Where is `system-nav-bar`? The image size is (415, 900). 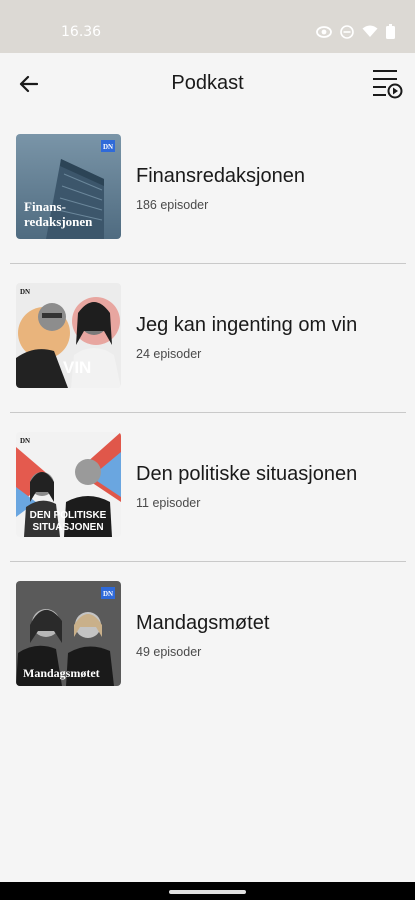 system-nav-bar is located at coordinates (207, 891).